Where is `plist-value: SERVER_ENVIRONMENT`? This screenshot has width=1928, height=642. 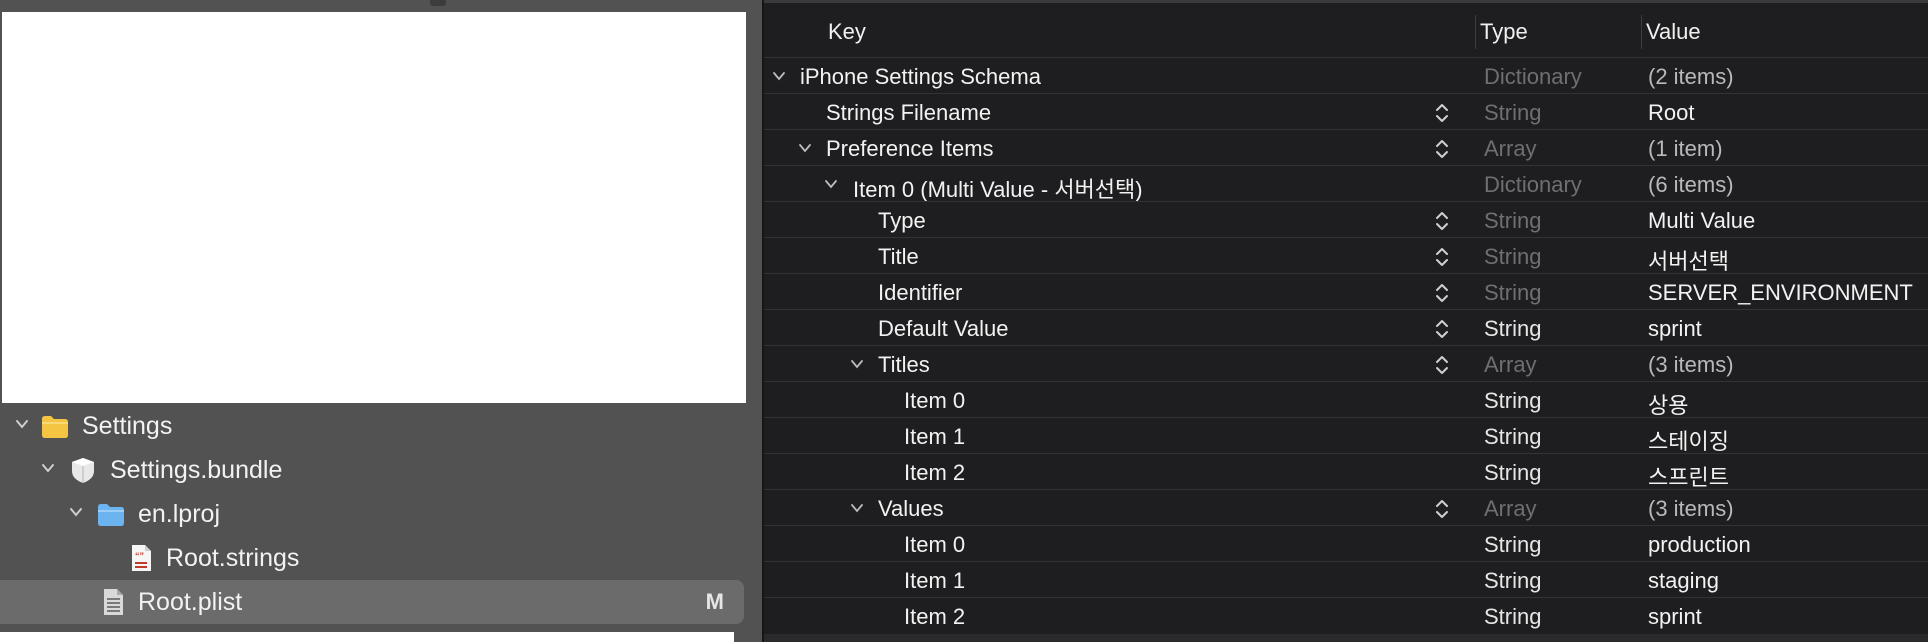
plist-value: SERVER_ENVIRONMENT is located at coordinates (1780, 293).